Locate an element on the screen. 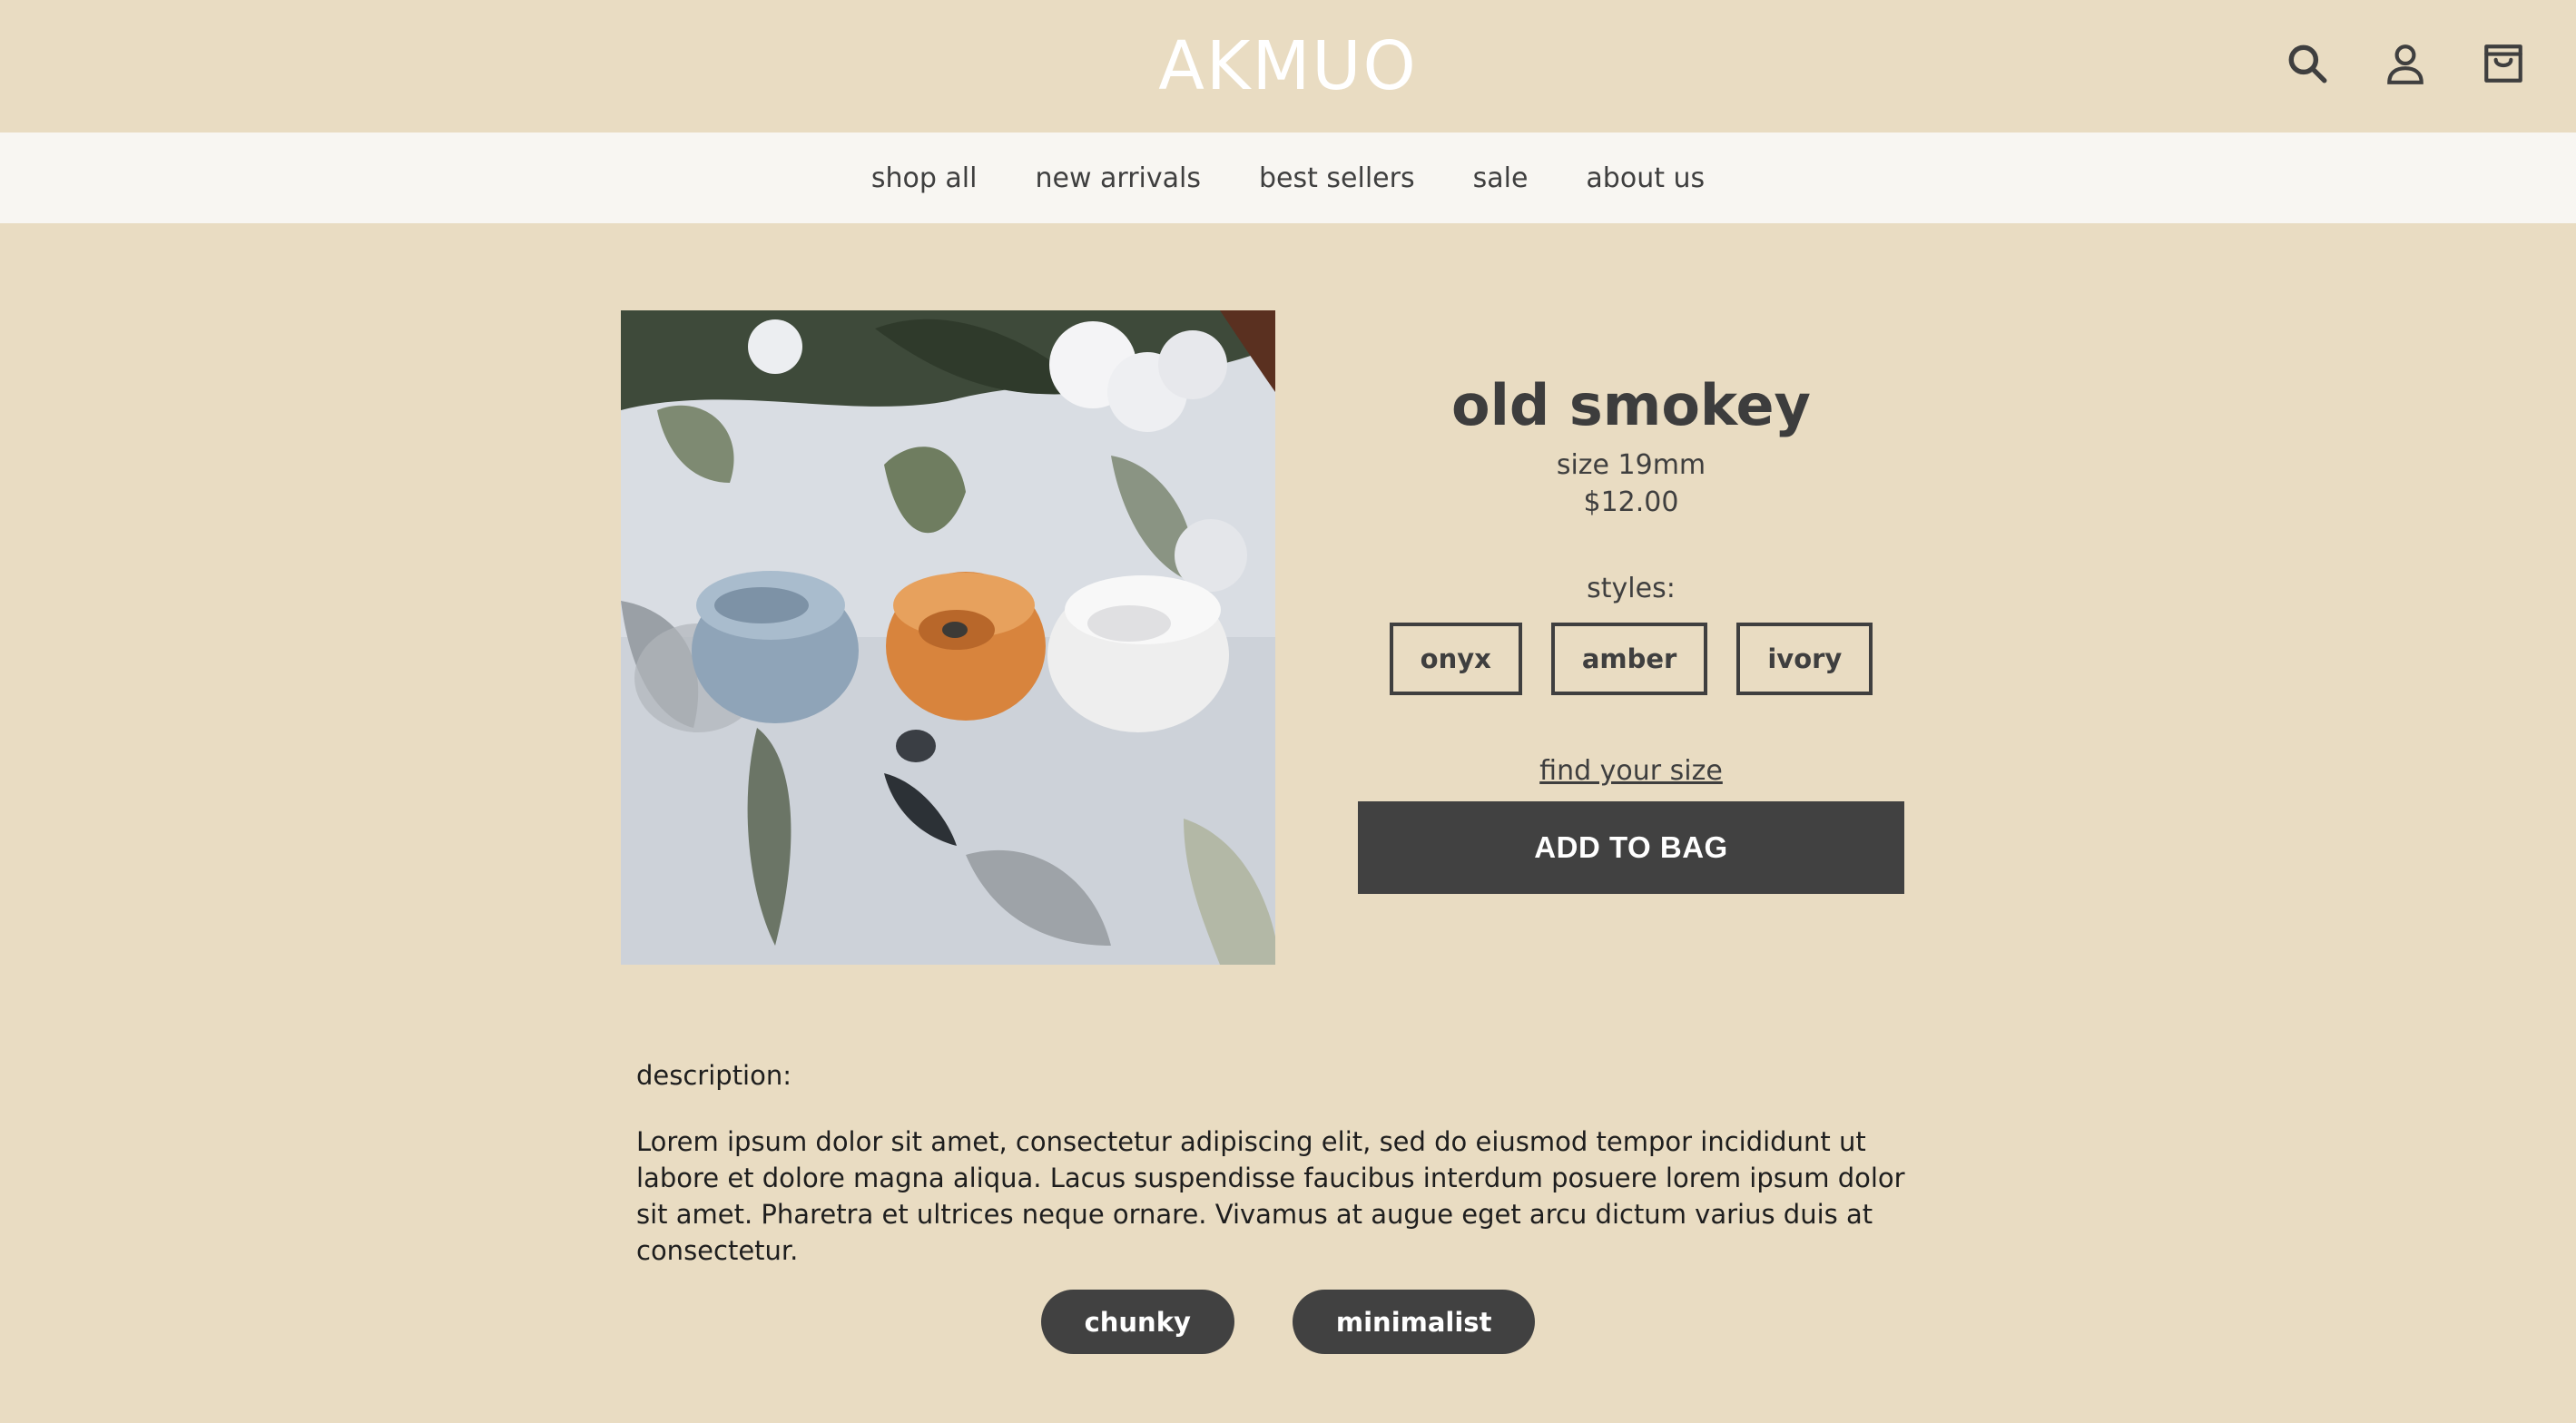 Image resolution: width=2576 pixels, height=1423 pixels. tag-list: chunky minimalist is located at coordinates (1288, 1322).